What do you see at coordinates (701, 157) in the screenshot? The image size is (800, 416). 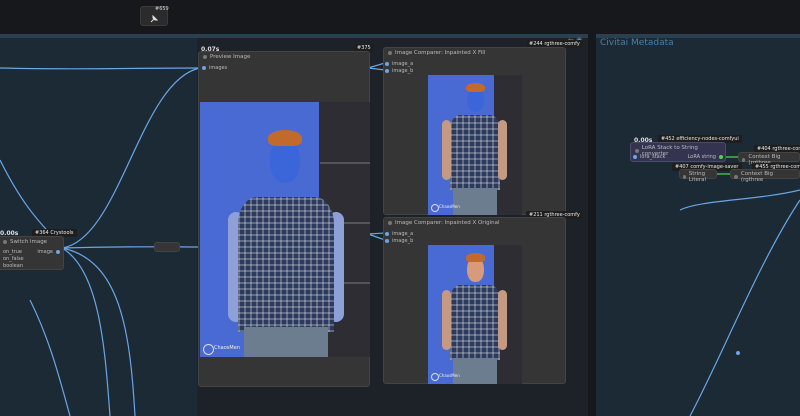 I see `port-label: LoRA string` at bounding box center [701, 157].